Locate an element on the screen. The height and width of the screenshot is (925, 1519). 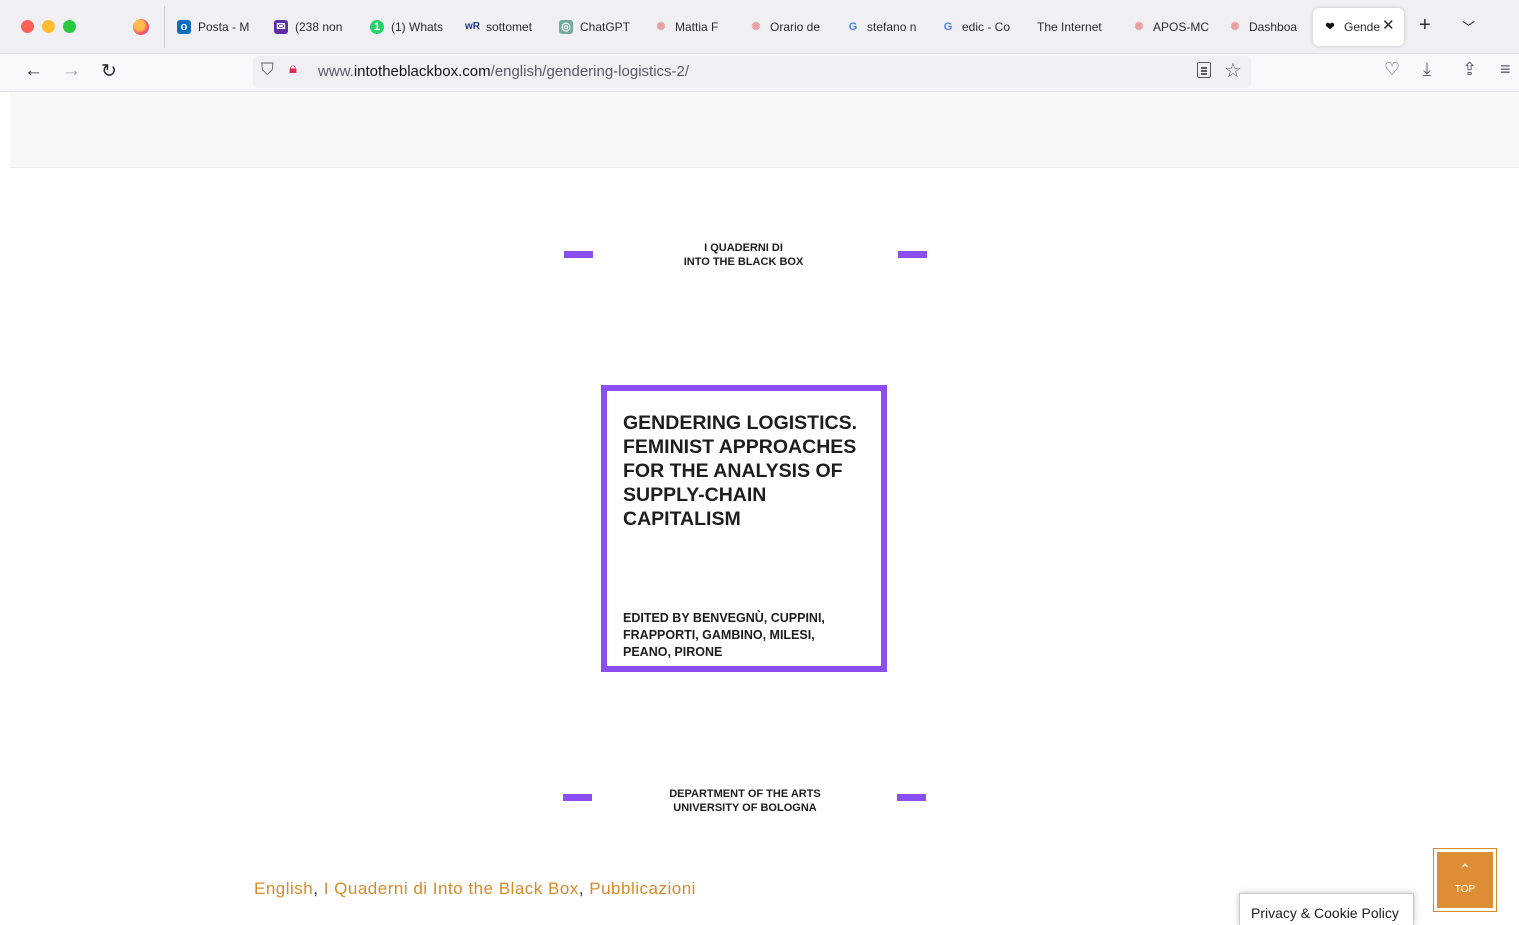
back-to-top-inner: ⌃ TOP is located at coordinates (1465, 880).